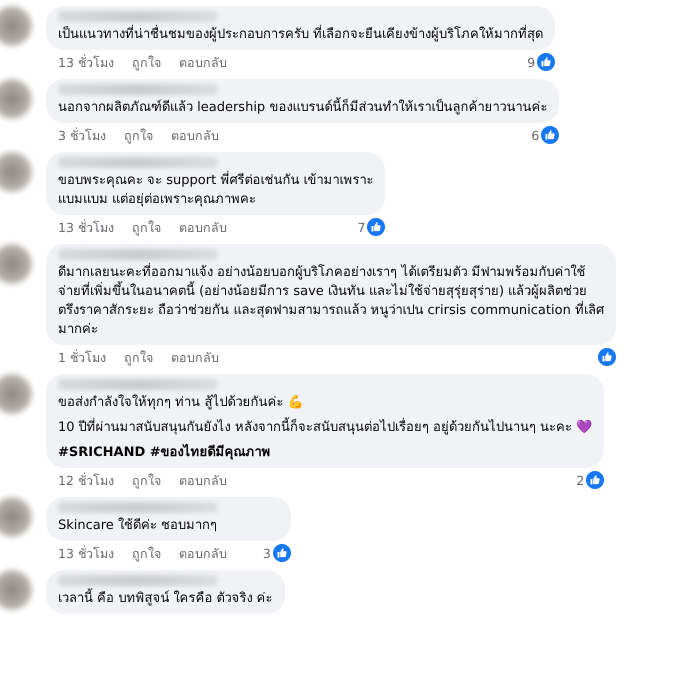 Image resolution: width=676 pixels, height=688 pixels. I want to click on comment-text: เป็นแนวทางที่น่าชื่นชมของผู้ประกอบการครับ ที่เลือกจะยืนเคียงข้างผู้บริโภคให้มากที่สุด, so click(301, 34).